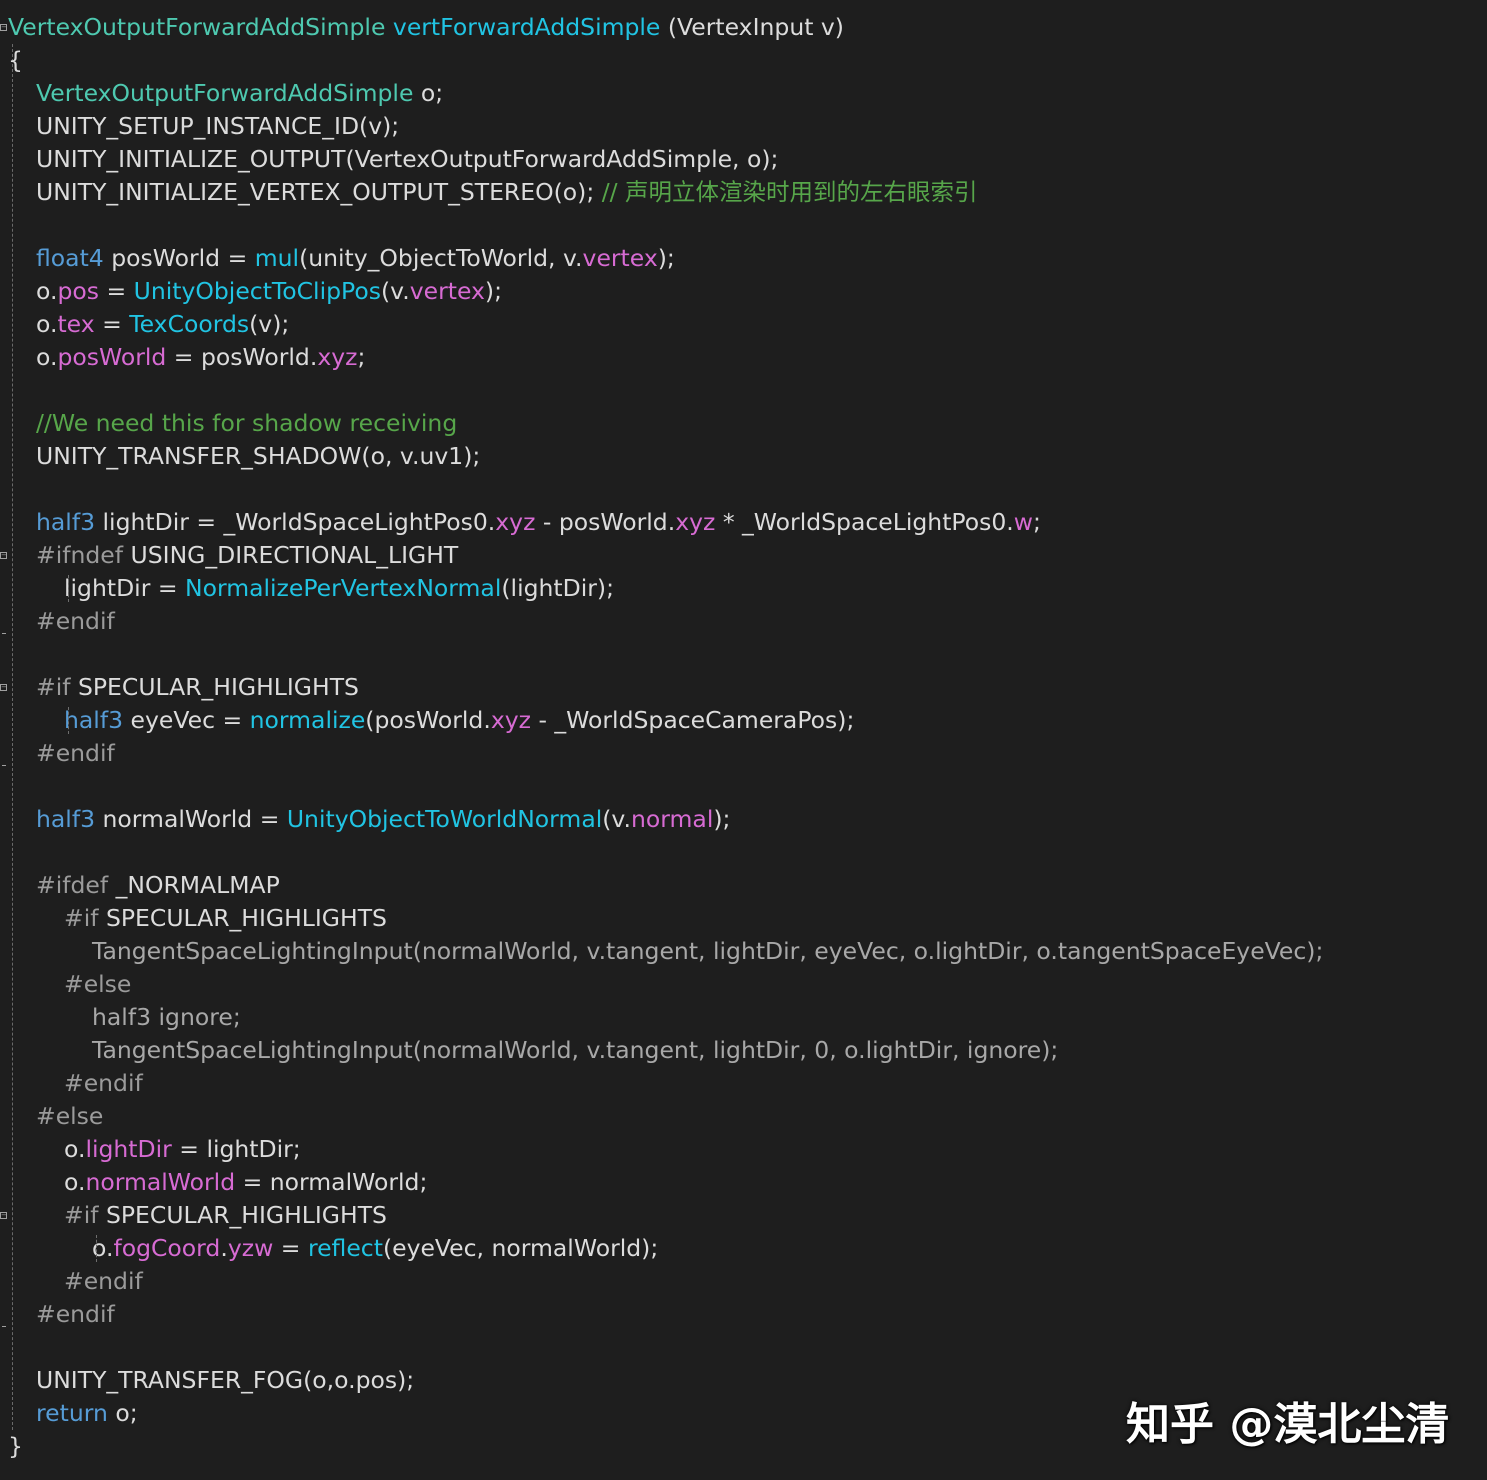 The image size is (1487, 1480). I want to click on code-line: {, so click(15, 60).